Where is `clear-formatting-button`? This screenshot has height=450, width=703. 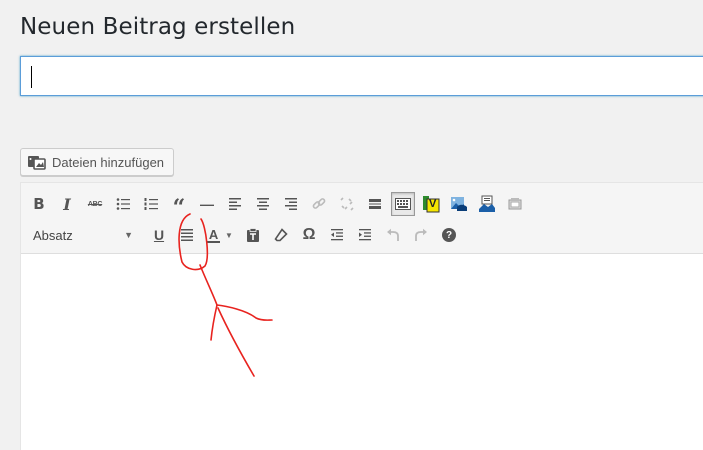
clear-formatting-button is located at coordinates (281, 235).